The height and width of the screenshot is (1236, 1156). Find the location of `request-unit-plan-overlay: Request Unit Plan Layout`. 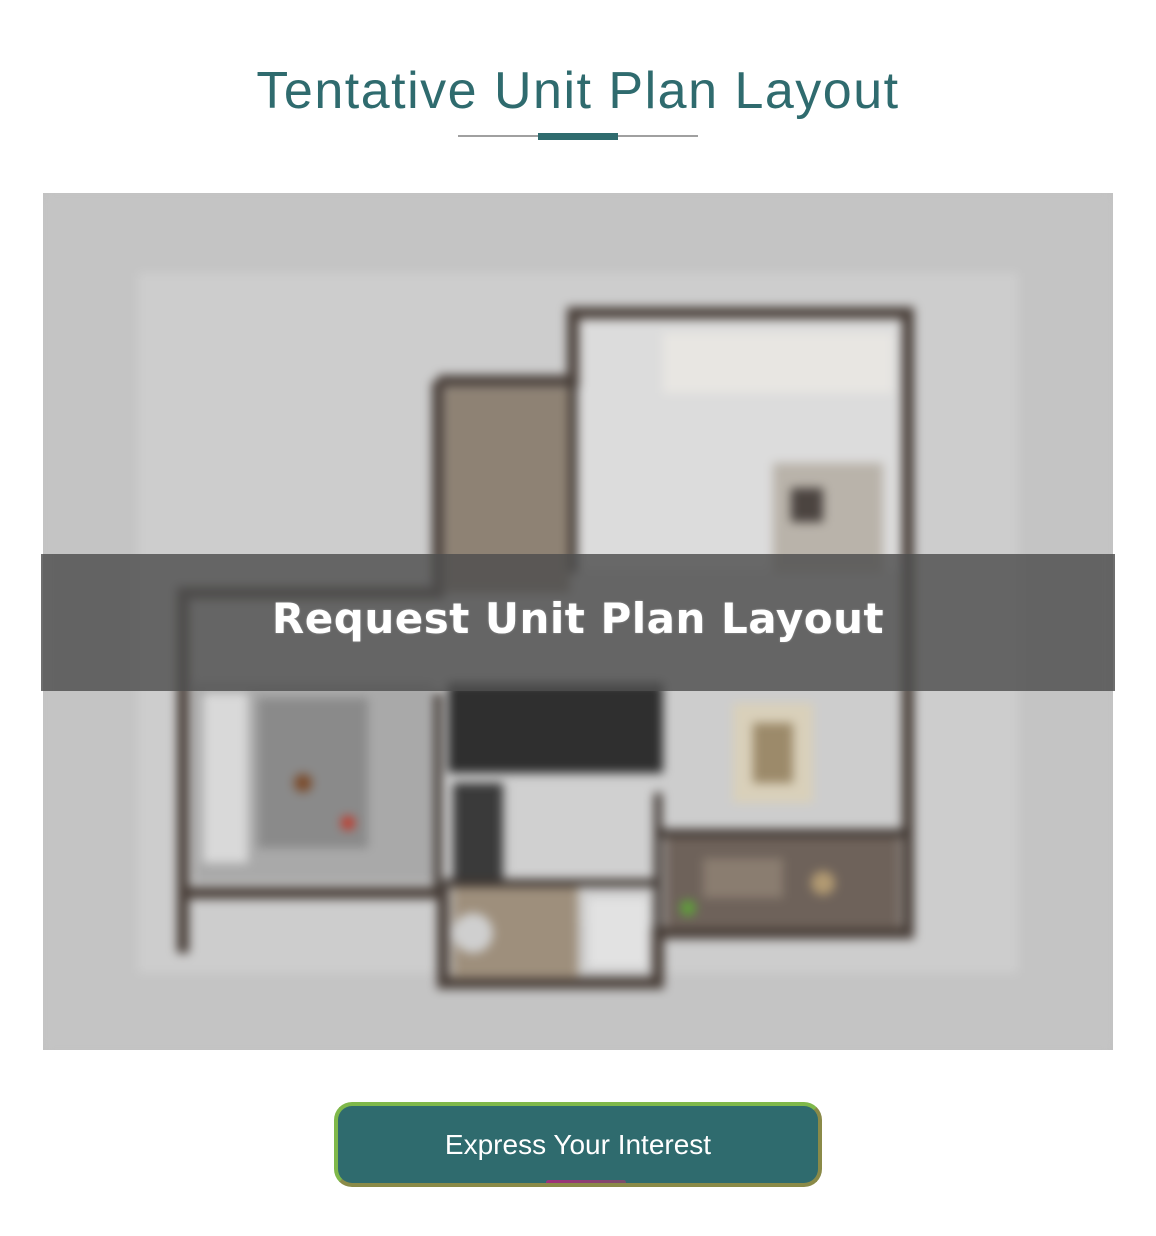

request-unit-plan-overlay: Request Unit Plan Layout is located at coordinates (578, 622).